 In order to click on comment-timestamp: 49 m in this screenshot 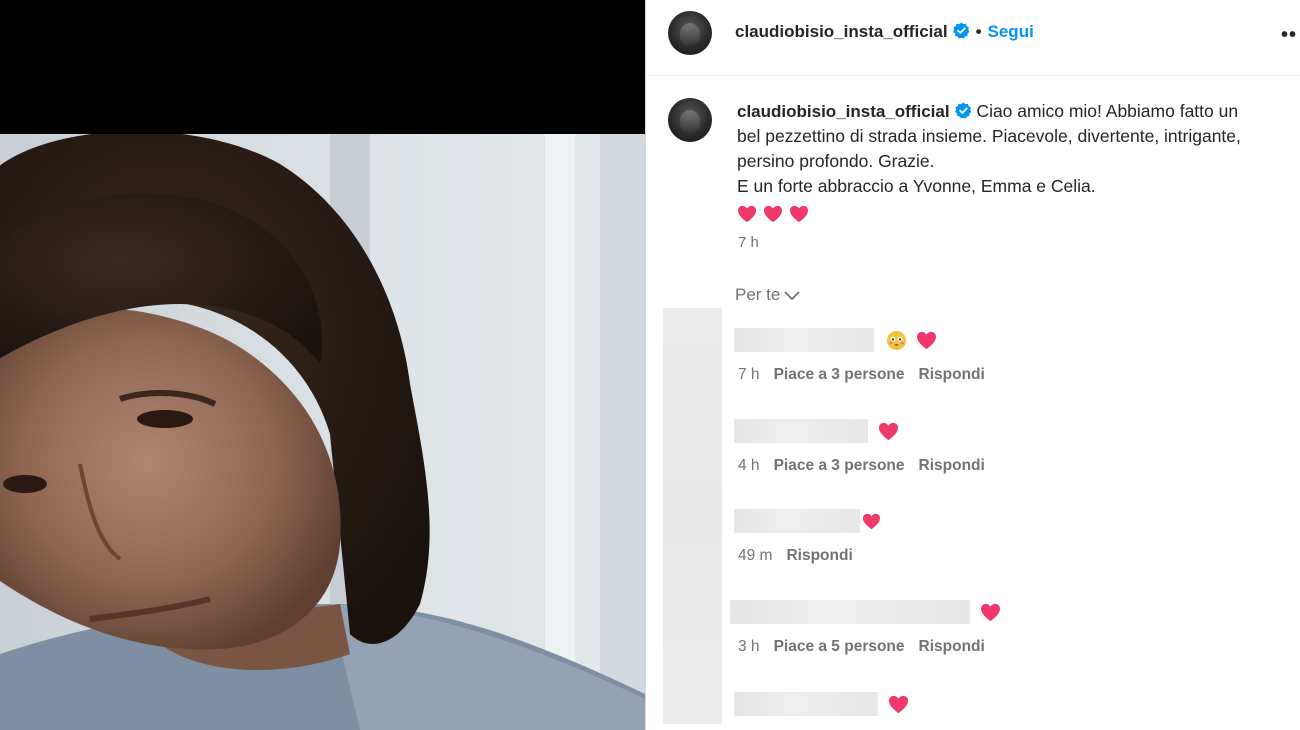, I will do `click(755, 555)`.